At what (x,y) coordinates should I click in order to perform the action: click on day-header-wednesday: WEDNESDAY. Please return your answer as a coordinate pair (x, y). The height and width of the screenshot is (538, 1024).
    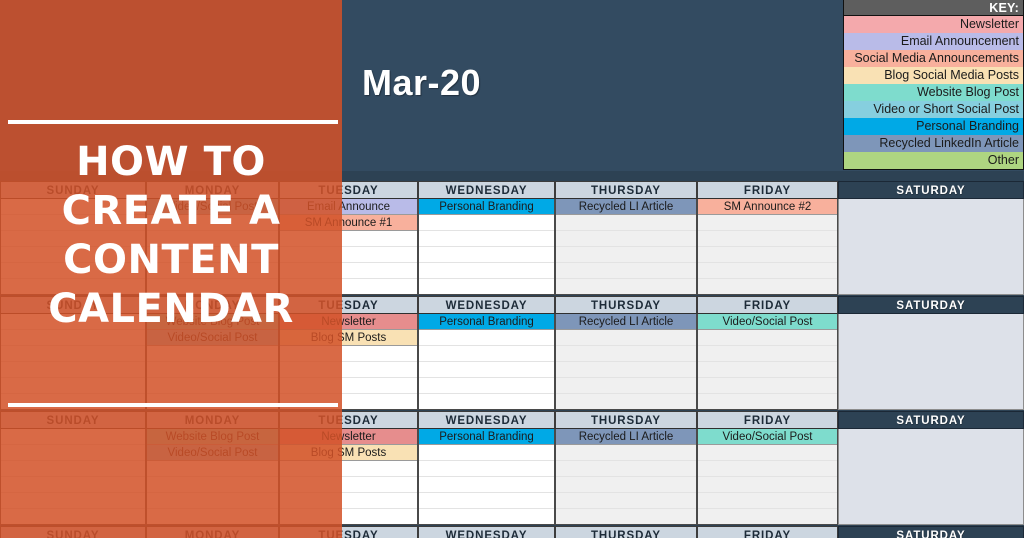
    Looking at the image, I should click on (486, 190).